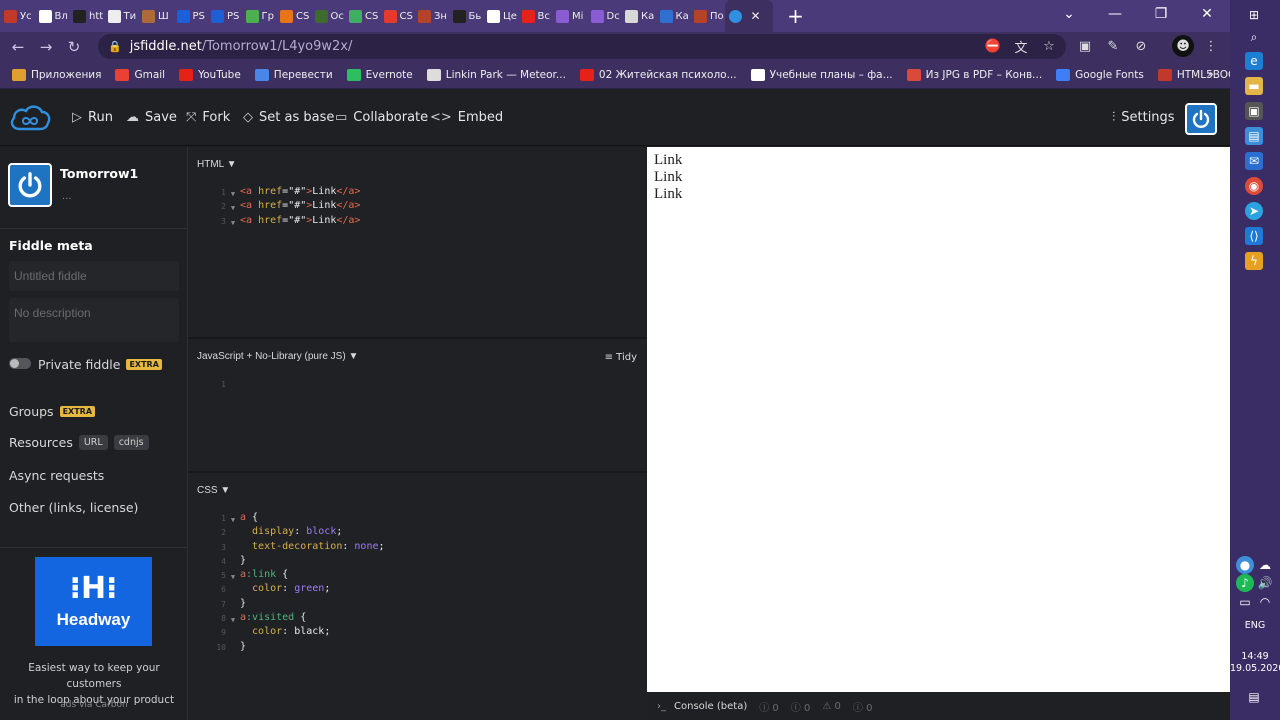 This screenshot has height=720, width=1280. What do you see at coordinates (74, 47) in the screenshot?
I see `reload-icon: ↻` at bounding box center [74, 47].